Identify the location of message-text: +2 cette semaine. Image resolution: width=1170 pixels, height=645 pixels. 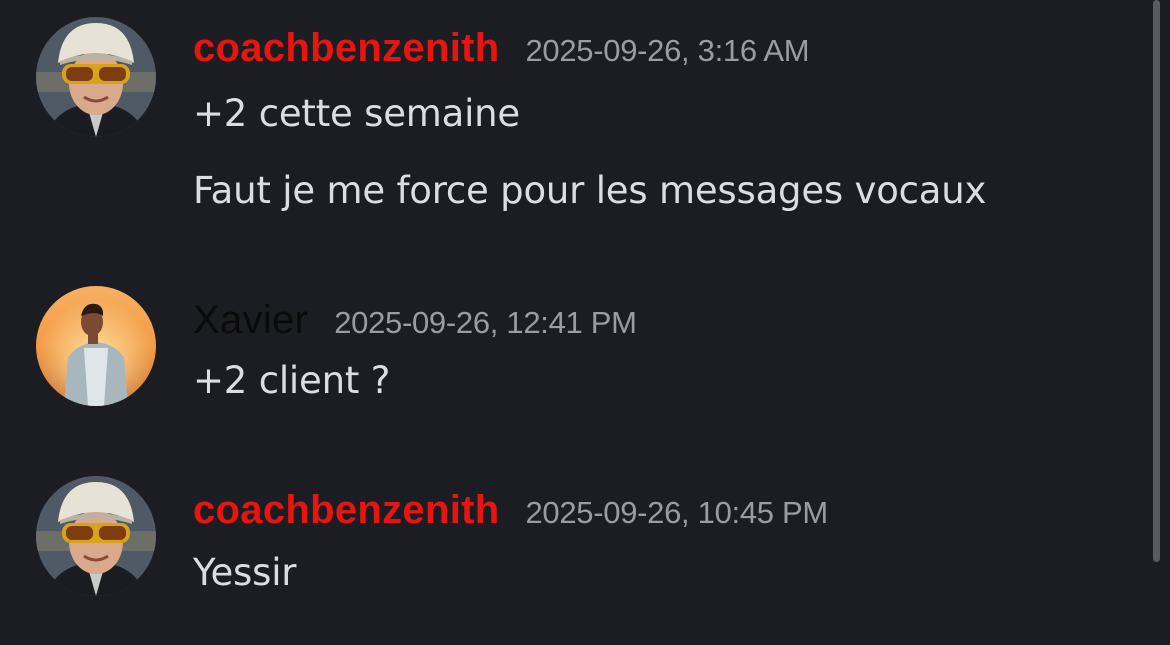
(356, 113).